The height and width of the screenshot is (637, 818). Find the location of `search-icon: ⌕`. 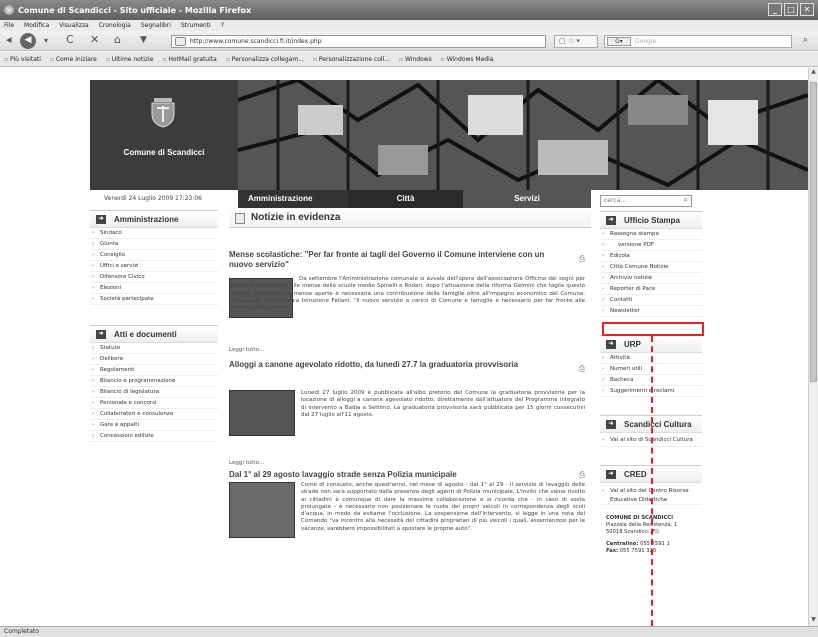

search-icon: ⌕ is located at coordinates (805, 40).